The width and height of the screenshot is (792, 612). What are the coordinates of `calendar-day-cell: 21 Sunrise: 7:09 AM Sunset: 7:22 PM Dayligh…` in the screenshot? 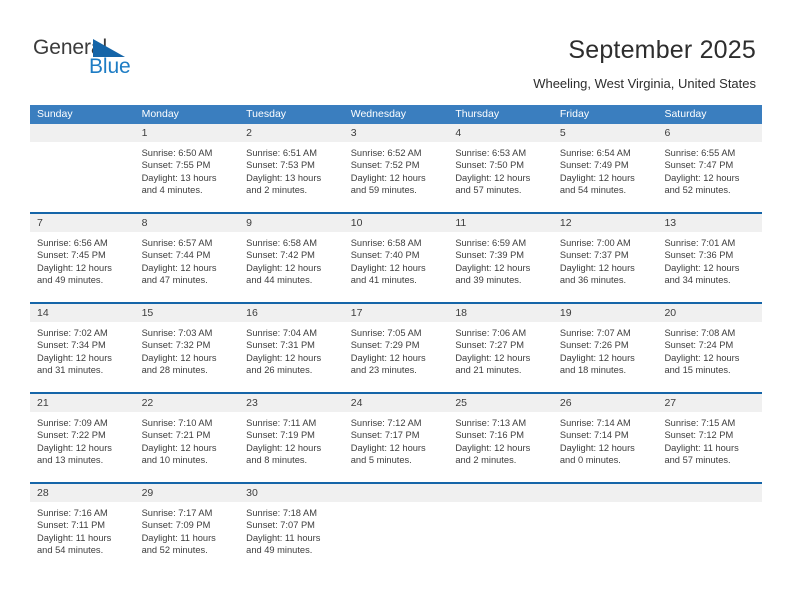 It's located at (82, 438).